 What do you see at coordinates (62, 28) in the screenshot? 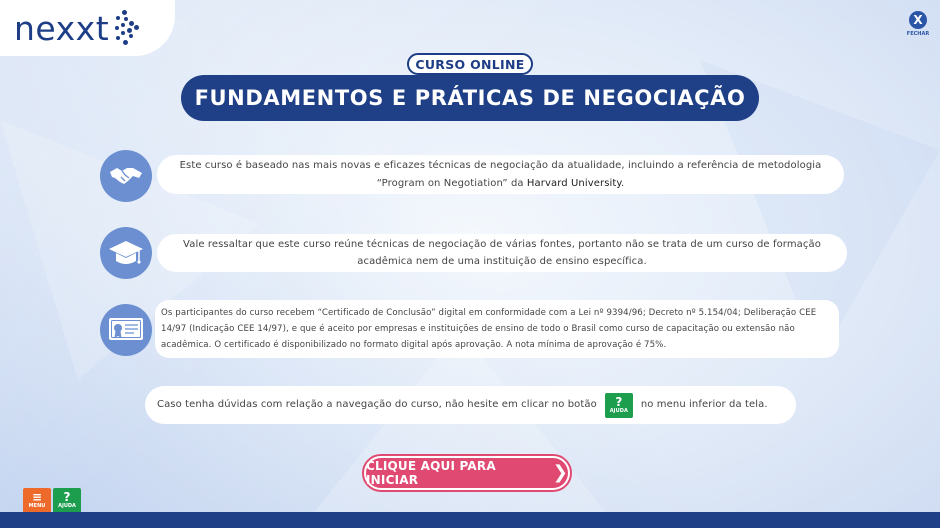
I see `logo-text: nexxt` at bounding box center [62, 28].